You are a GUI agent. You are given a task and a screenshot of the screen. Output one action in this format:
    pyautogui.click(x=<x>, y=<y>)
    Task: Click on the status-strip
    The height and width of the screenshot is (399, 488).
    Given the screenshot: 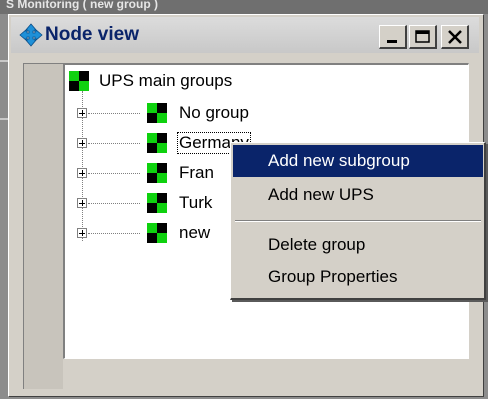 What is the action you would take?
    pyautogui.click(x=266, y=374)
    